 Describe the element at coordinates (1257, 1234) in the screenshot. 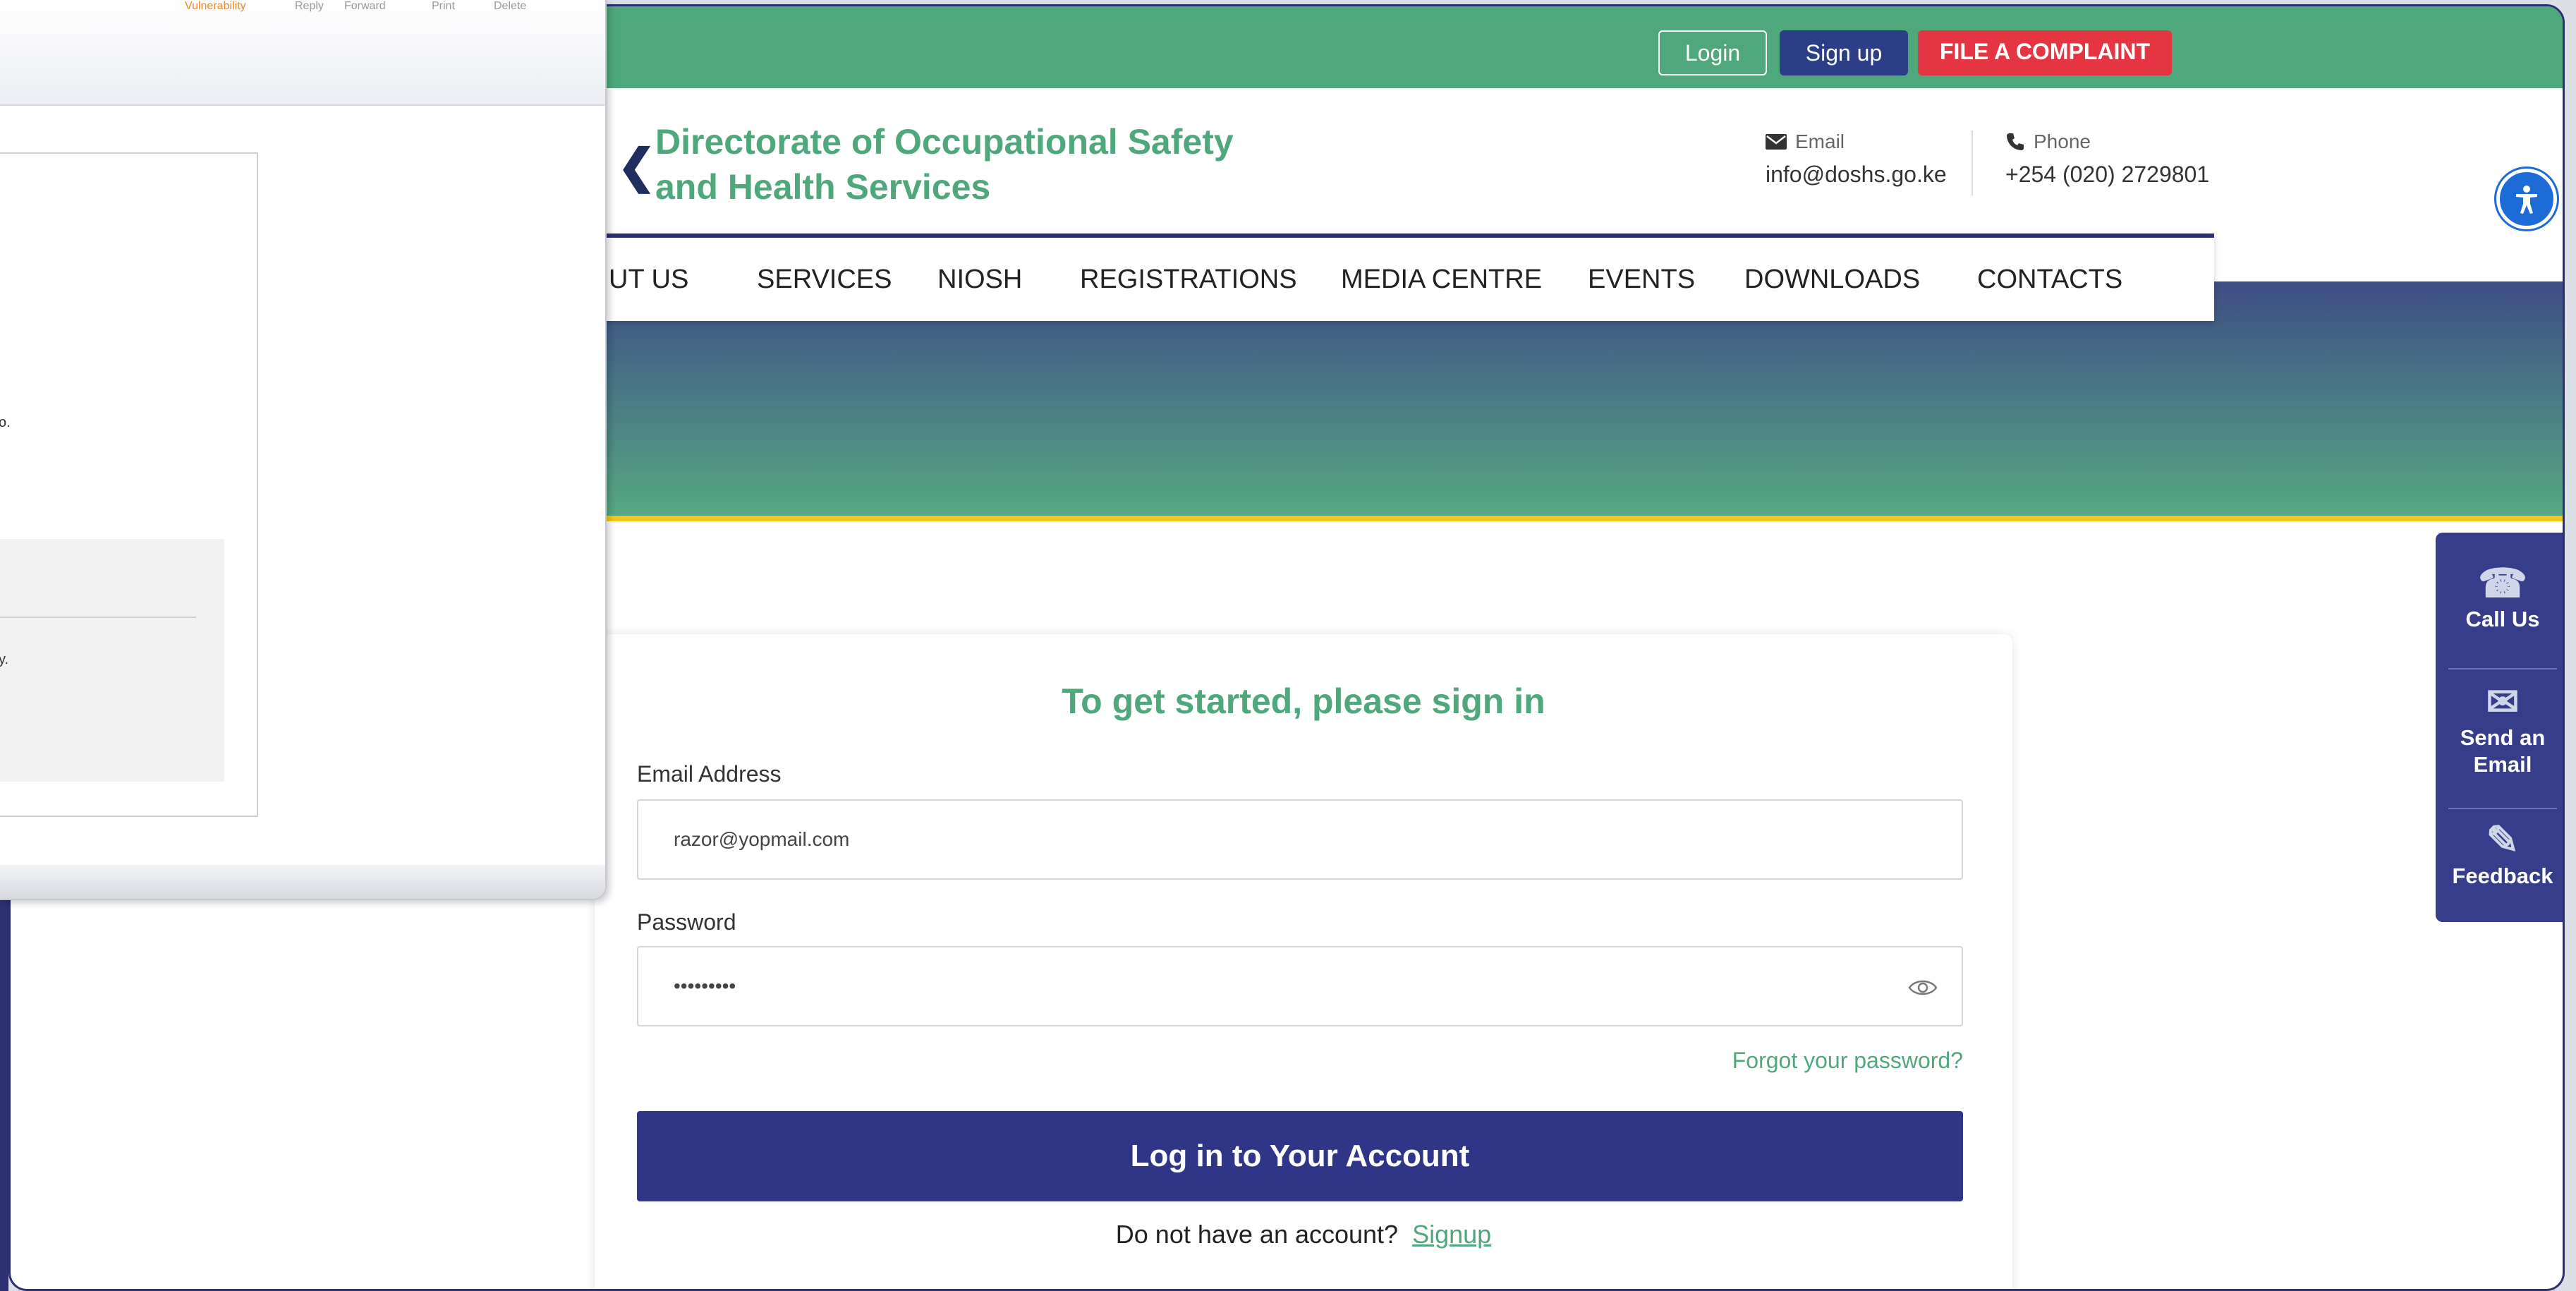

I see `no-account-text: Do not have an account?` at that location.